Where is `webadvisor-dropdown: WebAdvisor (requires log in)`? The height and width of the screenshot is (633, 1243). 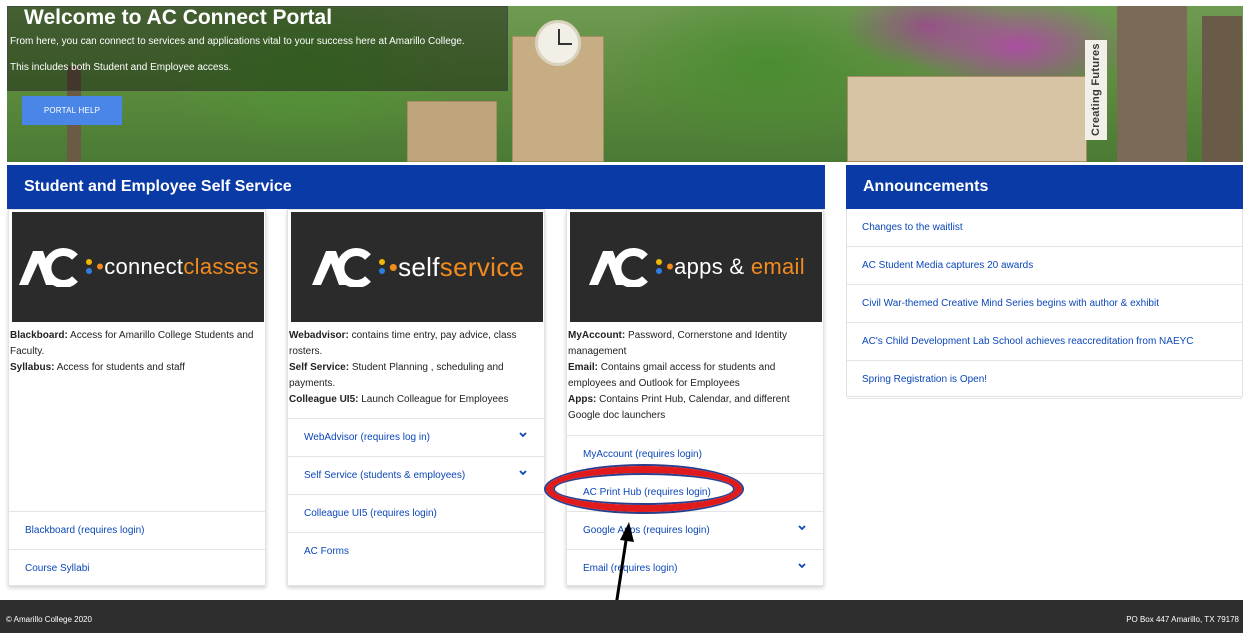
webadvisor-dropdown: WebAdvisor (requires log in) is located at coordinates (416, 437).